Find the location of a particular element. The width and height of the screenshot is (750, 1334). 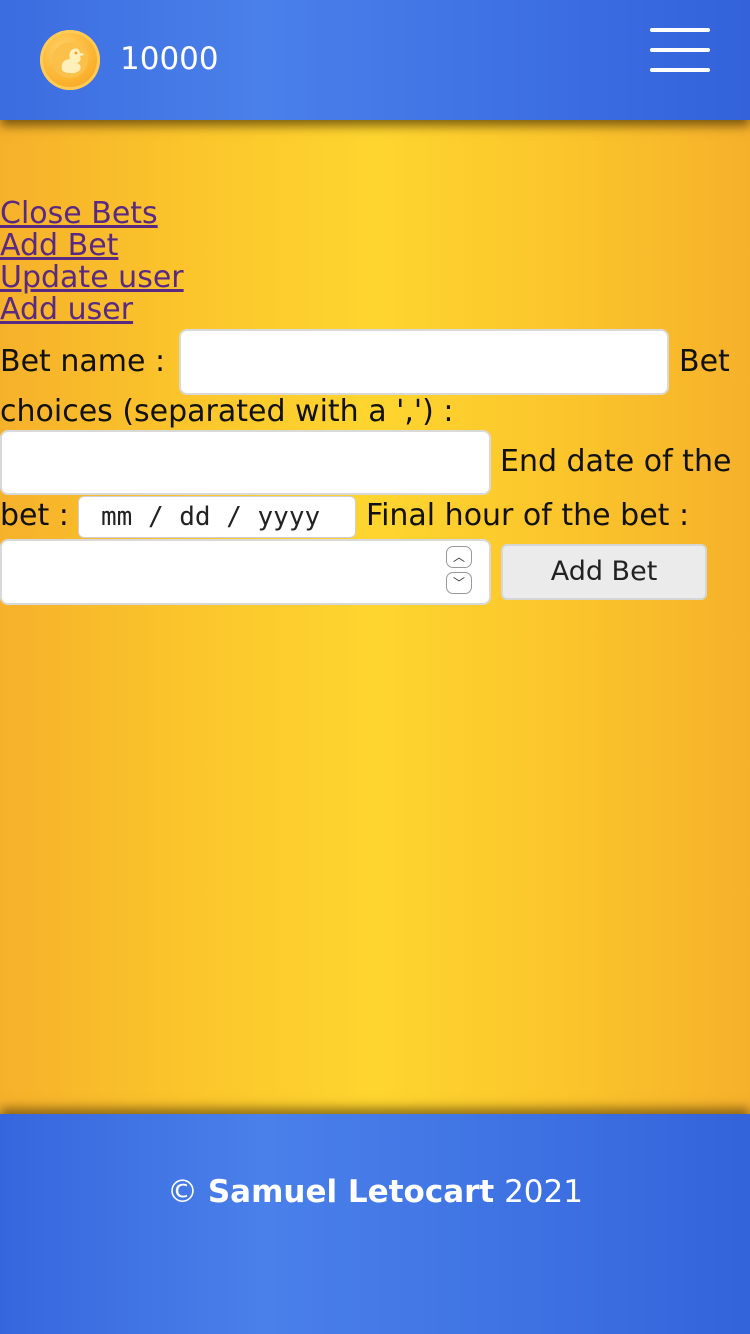

nav-link-close-bets: Close Bets is located at coordinates (92, 214).